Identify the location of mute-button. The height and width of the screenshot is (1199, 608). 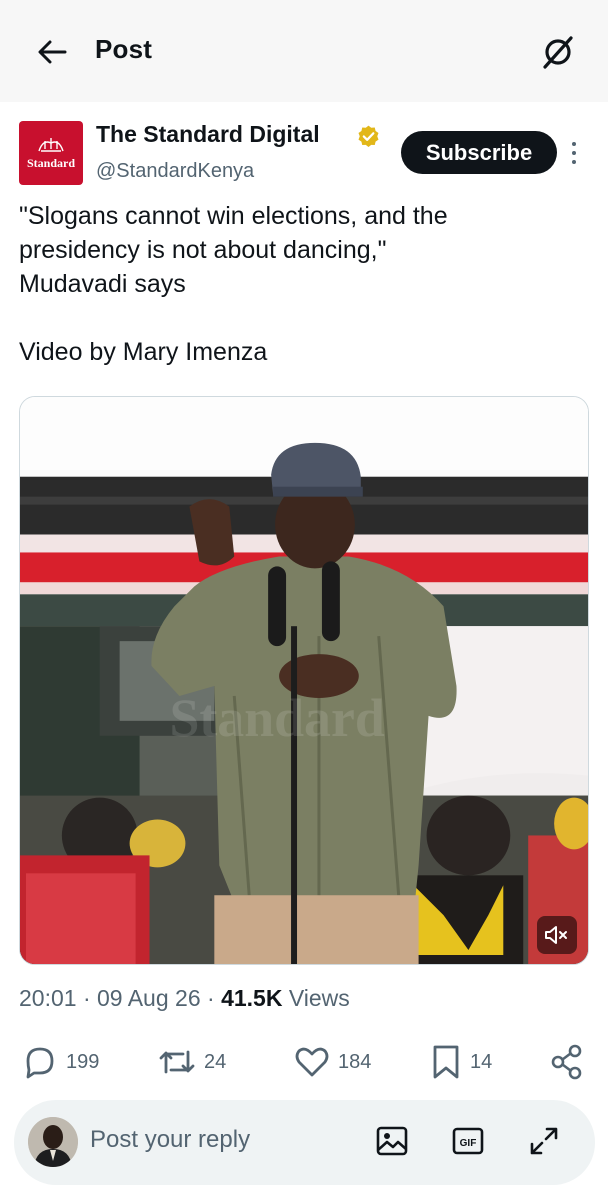
(557, 935).